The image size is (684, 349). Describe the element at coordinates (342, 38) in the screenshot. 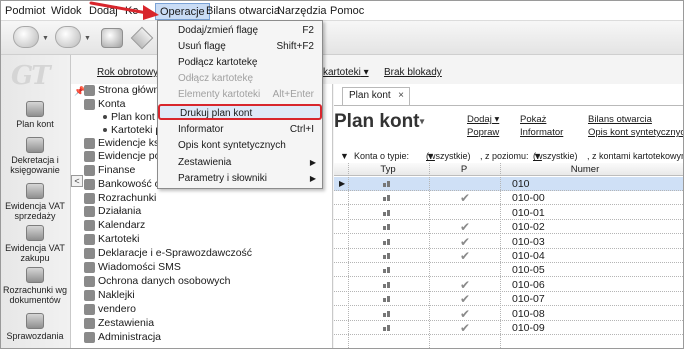

I see `toolbar: ▼ ▼` at that location.